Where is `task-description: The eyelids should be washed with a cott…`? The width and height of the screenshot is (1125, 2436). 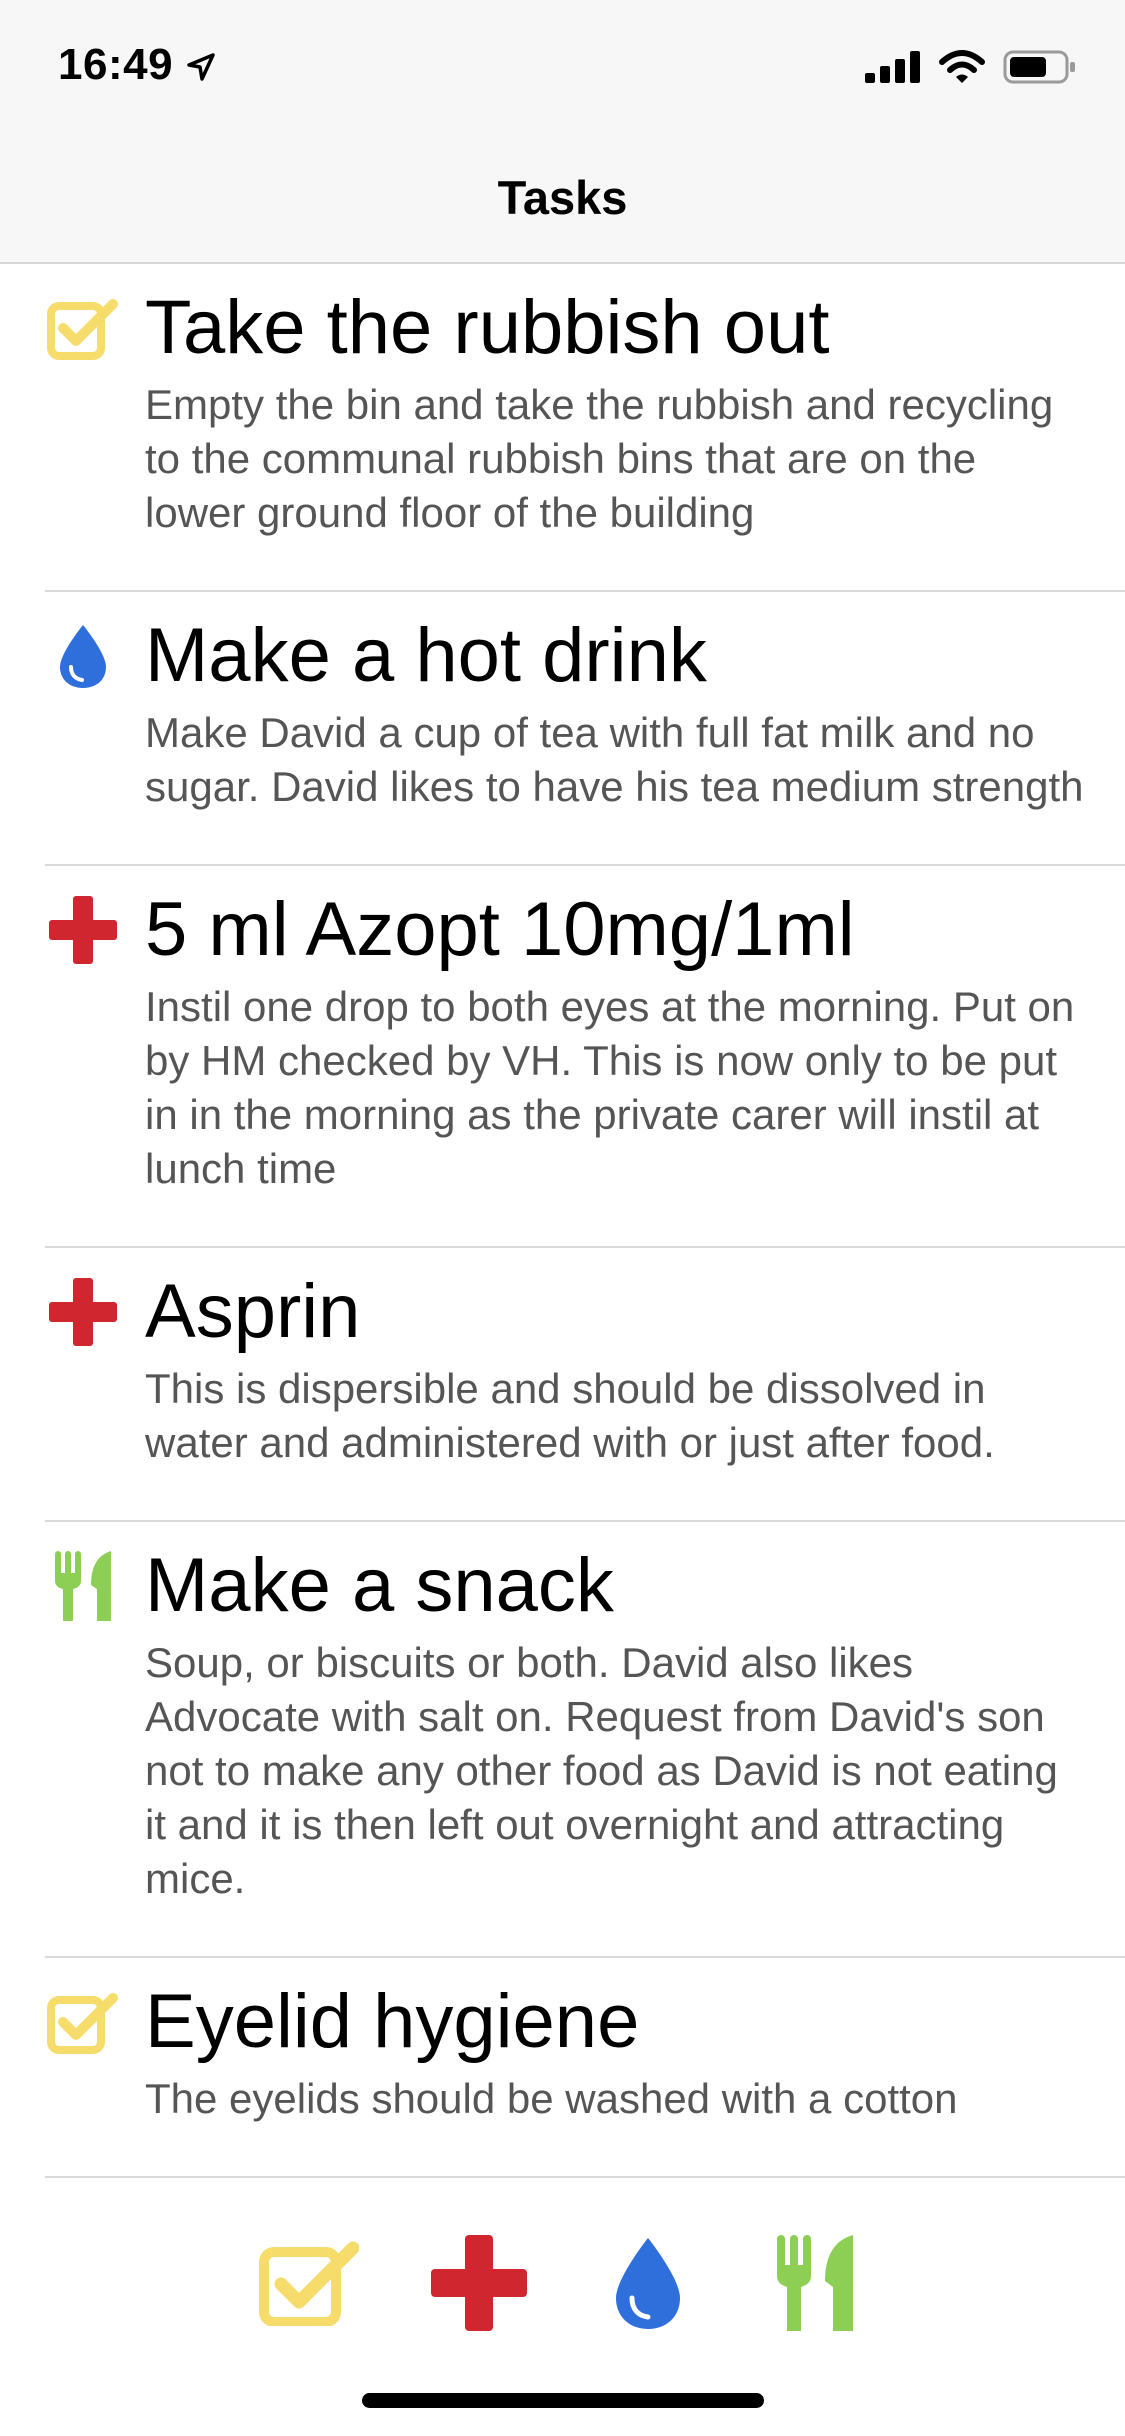
task-description: The eyelids should be washed with a cott… is located at coordinates (551, 2098).